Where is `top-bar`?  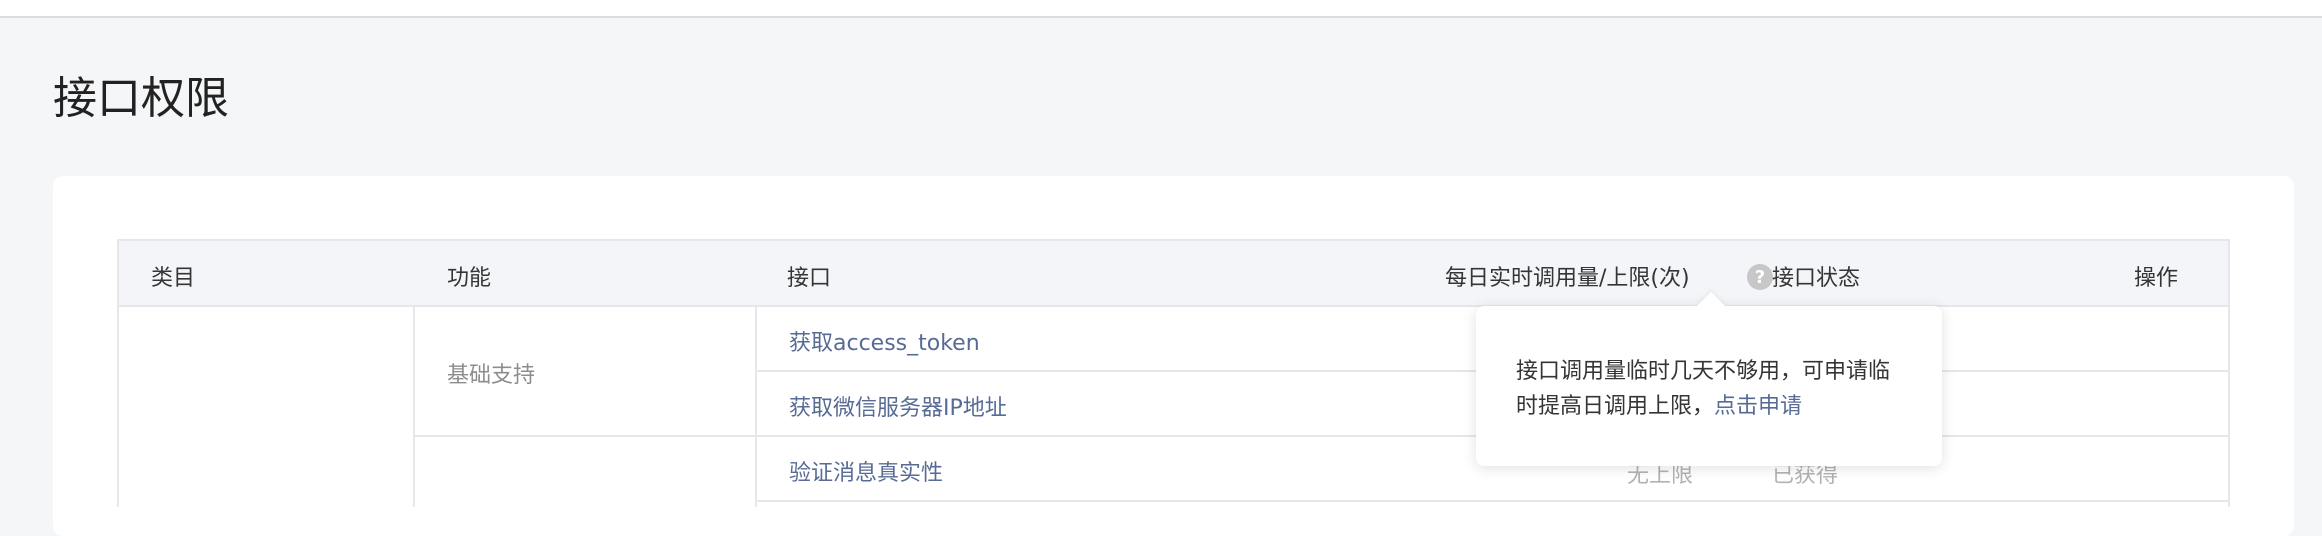
top-bar is located at coordinates (1161, 9).